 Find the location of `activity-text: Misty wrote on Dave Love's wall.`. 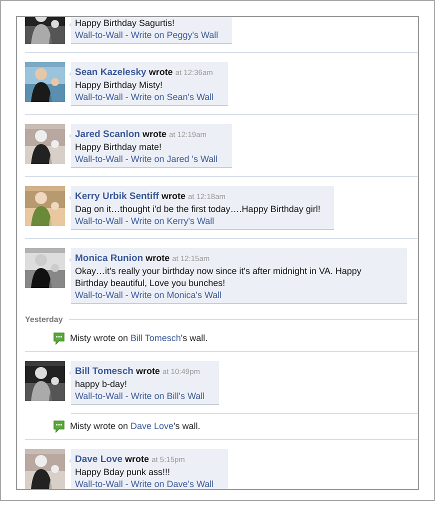

activity-text: Misty wrote on Dave Love's wall. is located at coordinates (135, 426).